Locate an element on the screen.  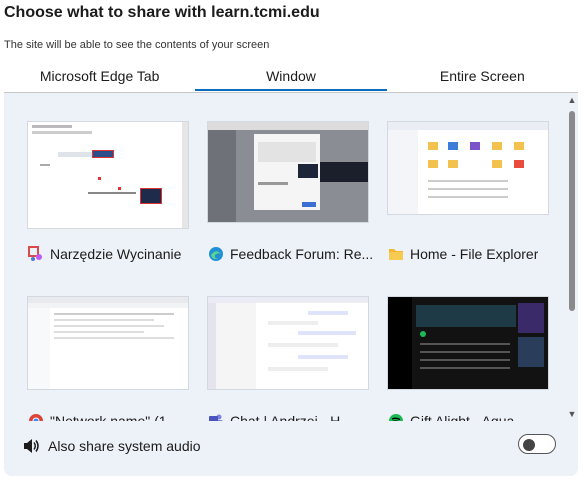
system-audio-row: Also share system audio is located at coordinates (291, 448).